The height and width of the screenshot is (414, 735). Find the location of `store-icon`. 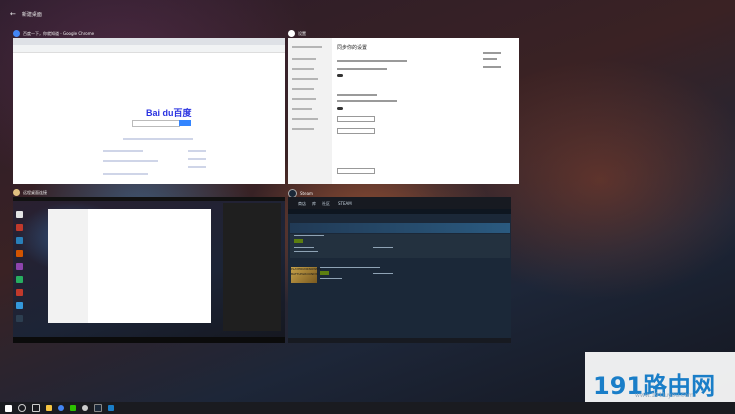

store-icon is located at coordinates (111, 408).